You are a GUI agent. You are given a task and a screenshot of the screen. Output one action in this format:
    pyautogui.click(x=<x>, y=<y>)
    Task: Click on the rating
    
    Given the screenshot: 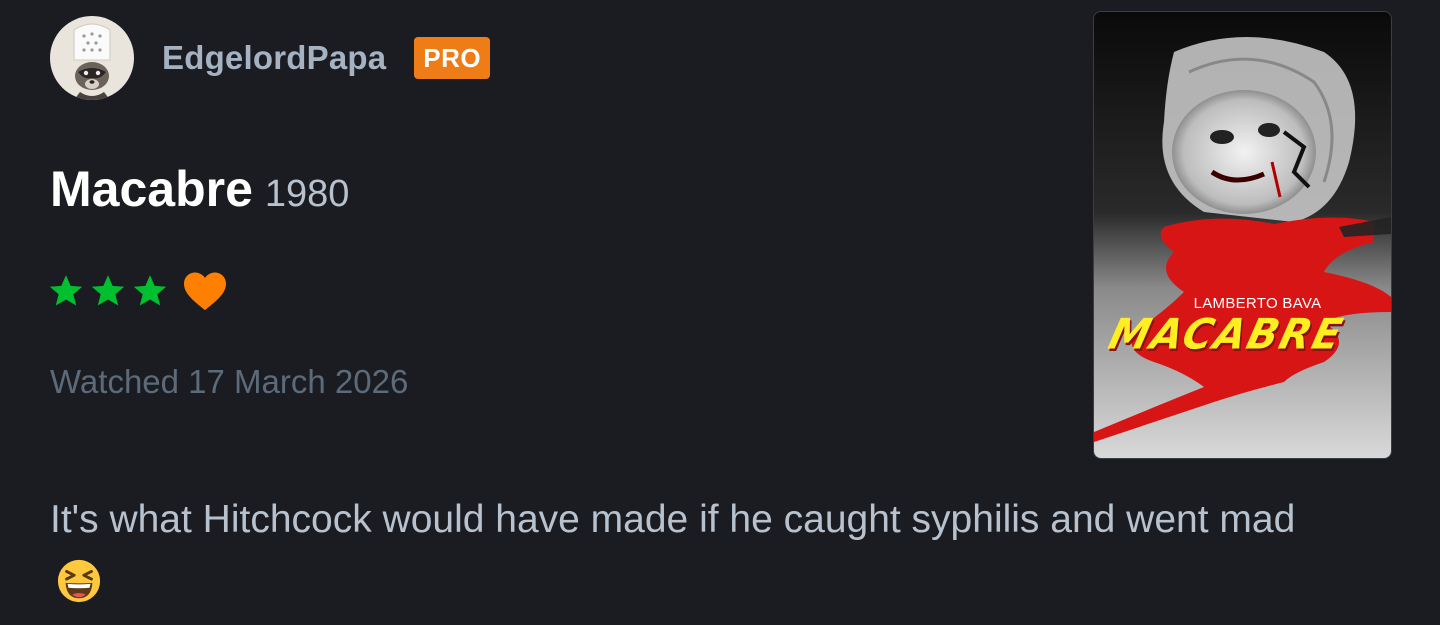 What is the action you would take?
    pyautogui.click(x=138, y=291)
    